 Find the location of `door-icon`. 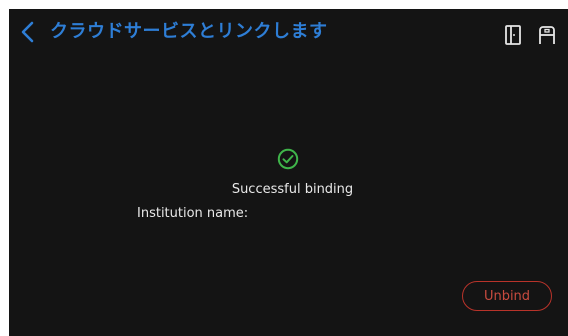

door-icon is located at coordinates (513, 35).